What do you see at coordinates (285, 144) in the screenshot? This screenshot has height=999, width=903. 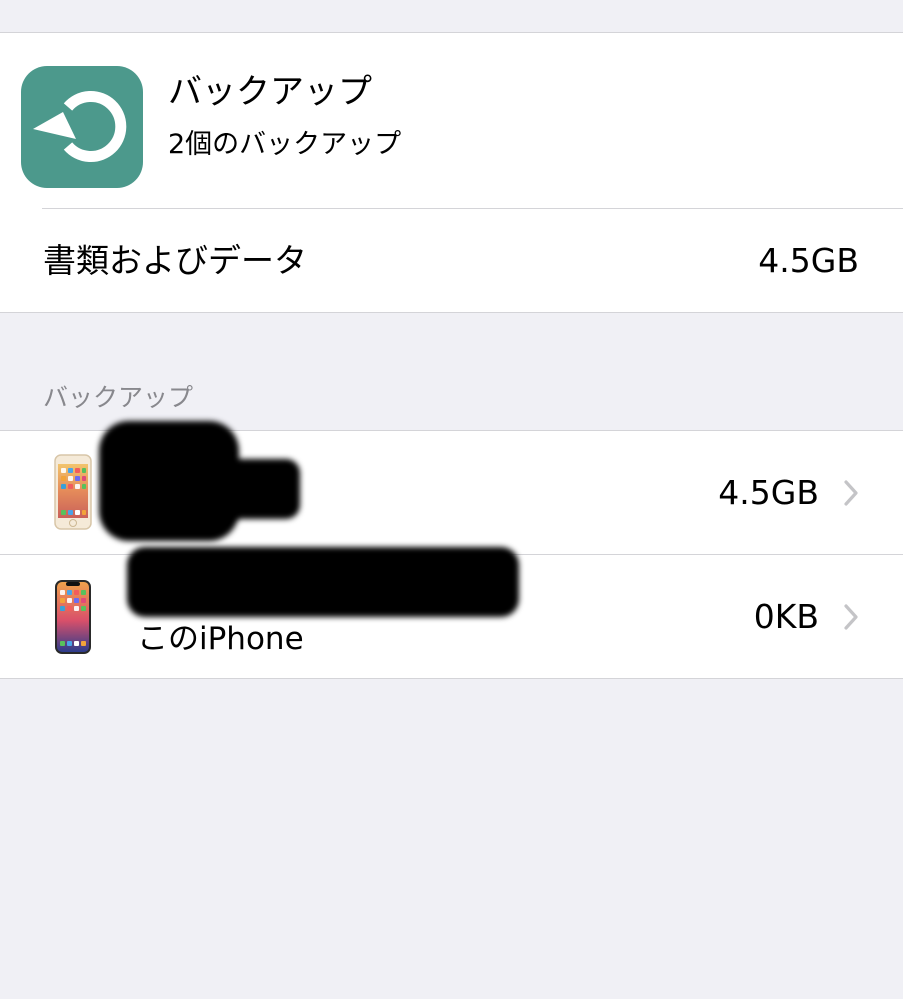 I see `backup-count: 2個のバックアップ` at bounding box center [285, 144].